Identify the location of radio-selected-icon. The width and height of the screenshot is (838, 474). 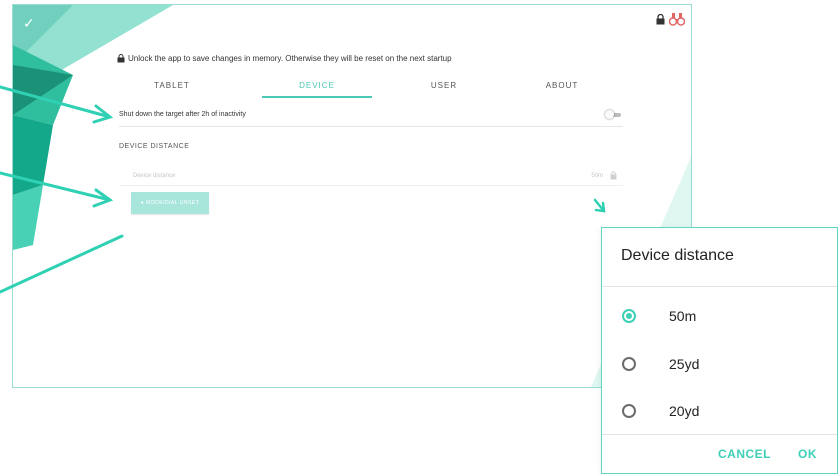
(629, 316).